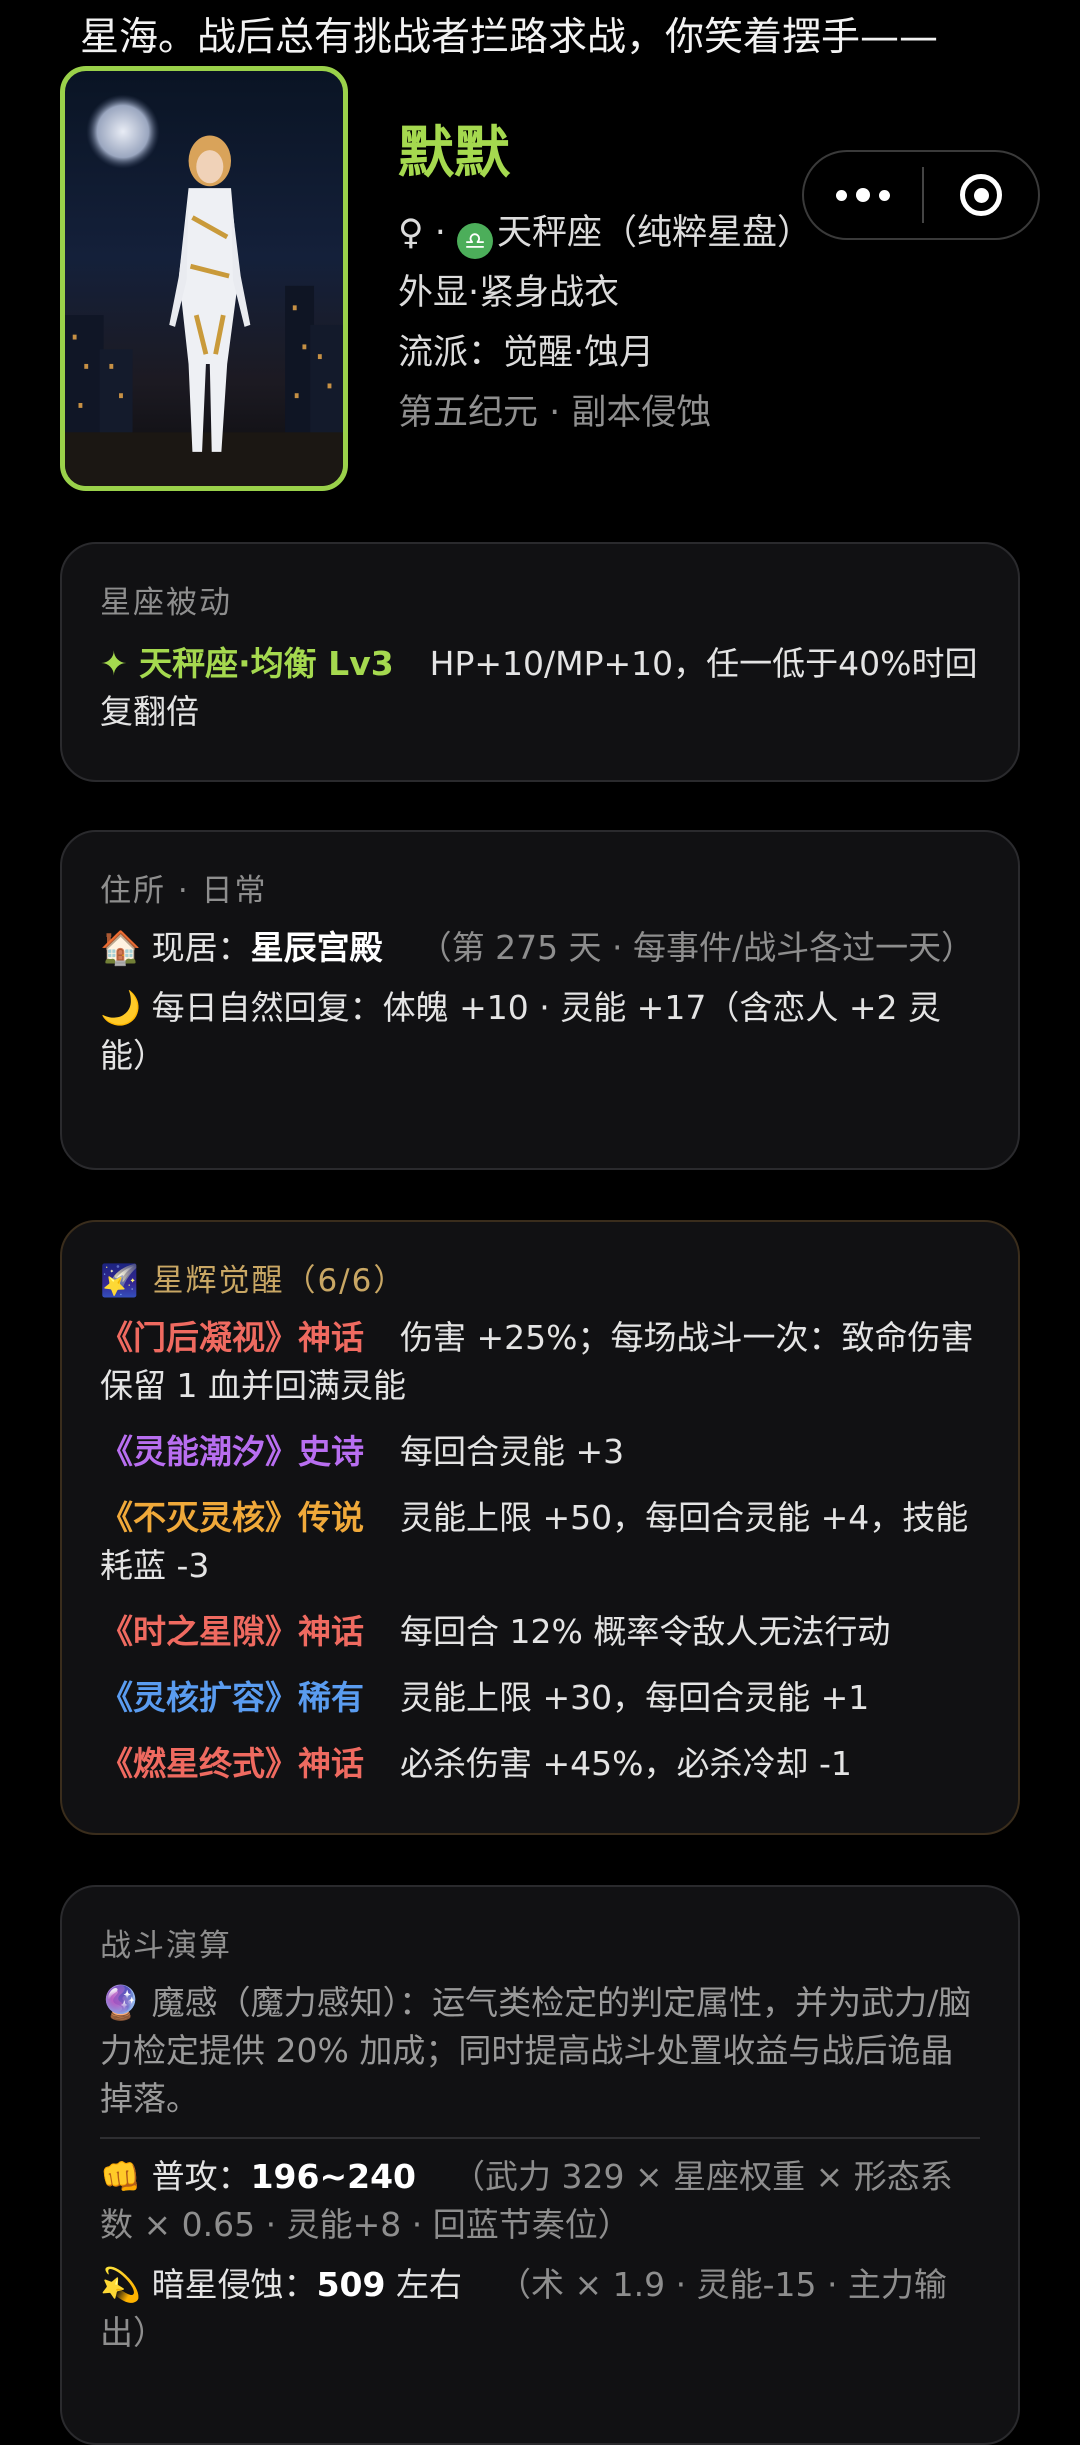  Describe the element at coordinates (316, 947) in the screenshot. I see `home-value: 星辰宫殿` at that location.